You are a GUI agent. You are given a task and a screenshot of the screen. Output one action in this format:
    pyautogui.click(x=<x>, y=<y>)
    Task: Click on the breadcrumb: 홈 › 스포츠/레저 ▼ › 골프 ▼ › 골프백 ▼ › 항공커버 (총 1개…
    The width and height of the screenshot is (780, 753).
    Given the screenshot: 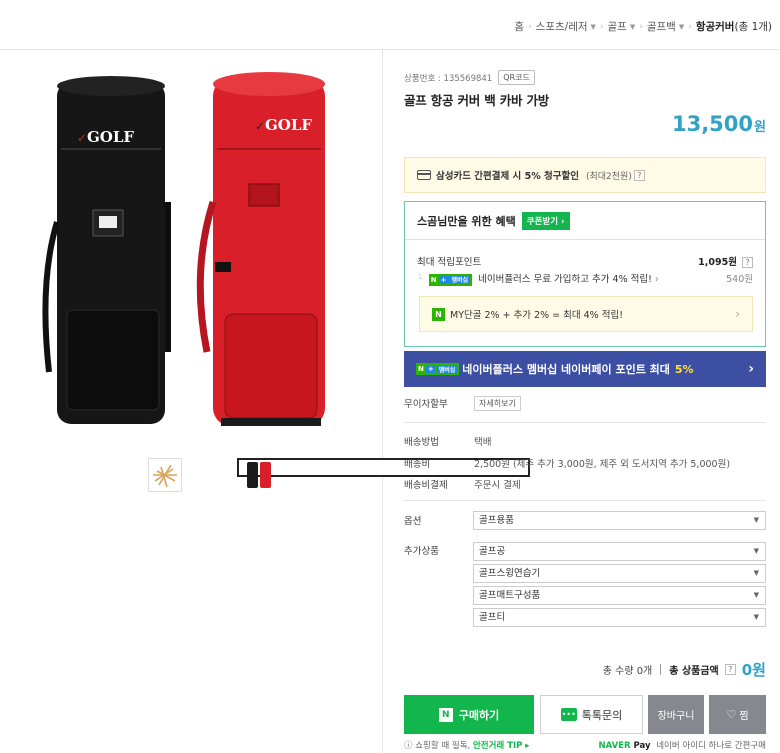 What is the action you would take?
    pyautogui.click(x=643, y=26)
    